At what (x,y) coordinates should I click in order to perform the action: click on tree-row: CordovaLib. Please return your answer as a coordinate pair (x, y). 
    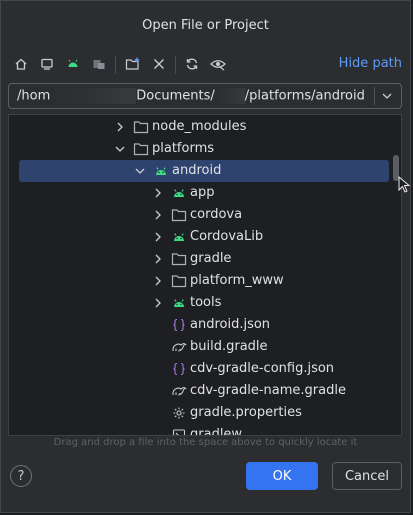
    Looking at the image, I should click on (200, 237).